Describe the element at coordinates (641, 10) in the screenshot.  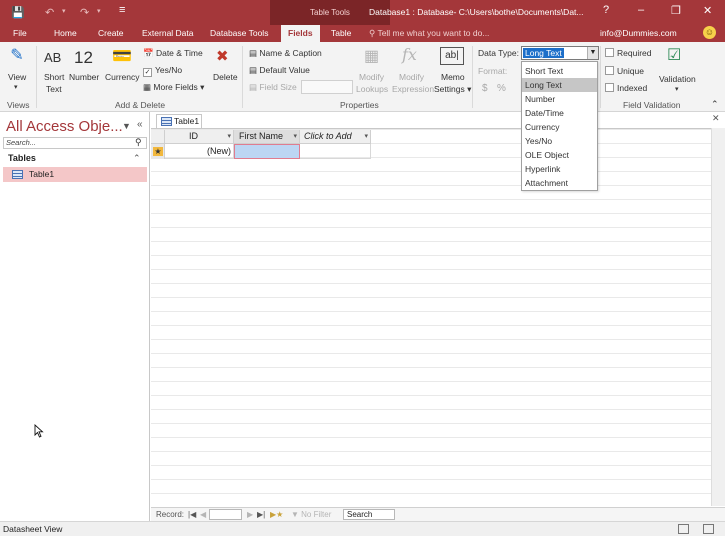
I see `minimize-icon: –` at that location.